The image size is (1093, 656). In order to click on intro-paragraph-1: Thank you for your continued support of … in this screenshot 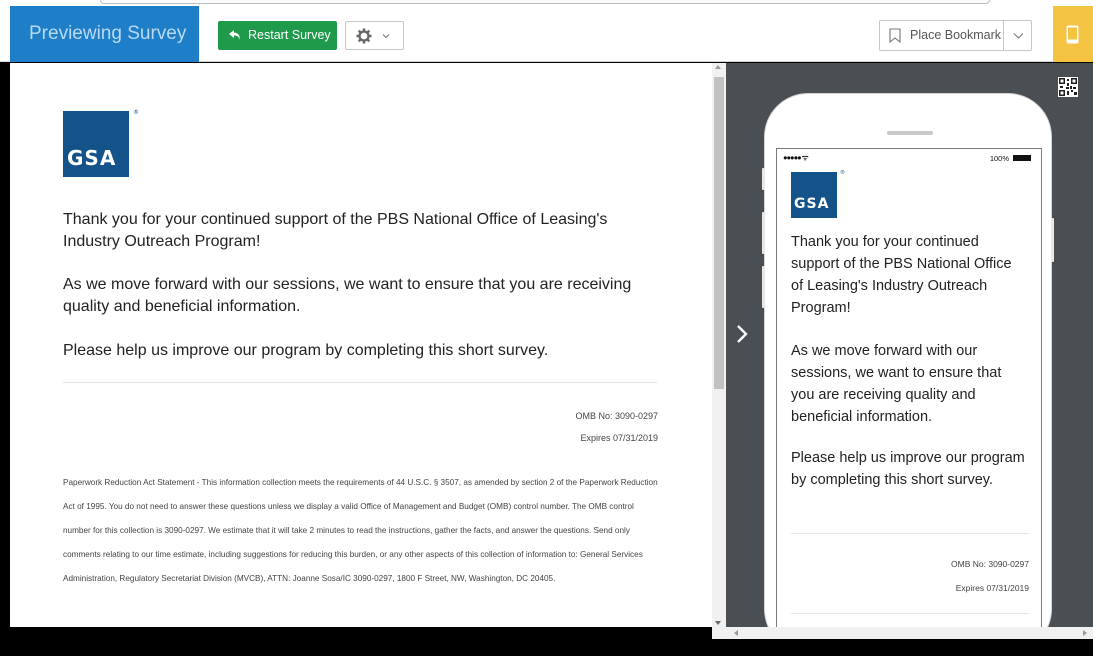, I will do `click(335, 230)`.